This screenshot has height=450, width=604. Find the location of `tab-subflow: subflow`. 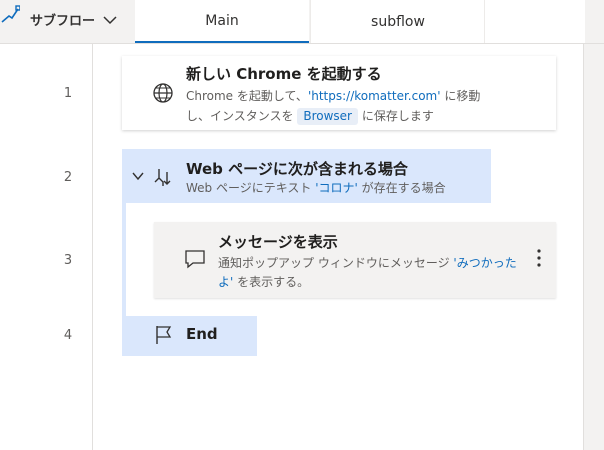

tab-subflow: subflow is located at coordinates (397, 21).